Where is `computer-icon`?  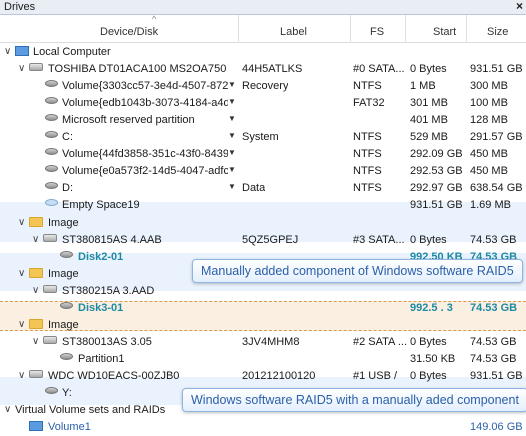 computer-icon is located at coordinates (22, 51).